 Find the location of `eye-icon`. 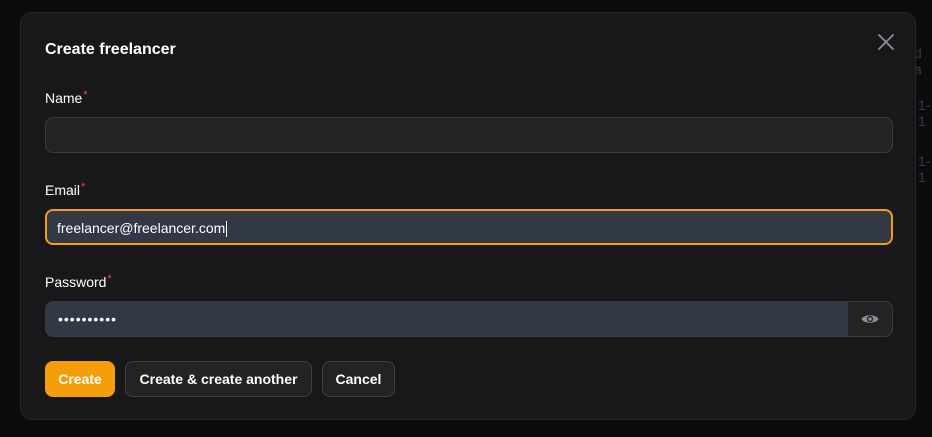

eye-icon is located at coordinates (870, 319).